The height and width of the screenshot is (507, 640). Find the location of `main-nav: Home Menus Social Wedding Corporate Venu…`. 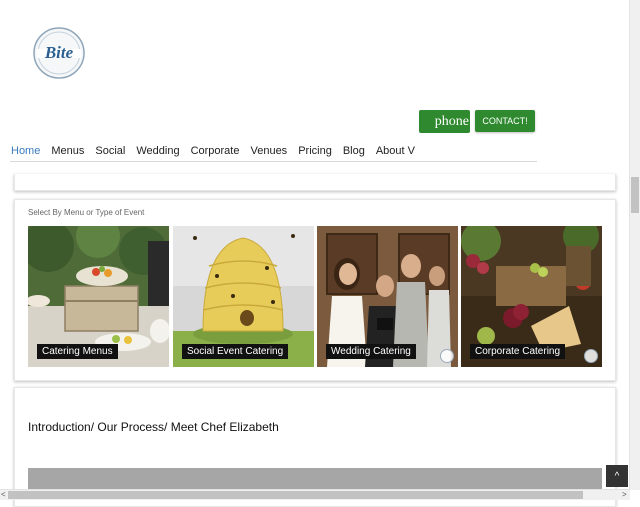

main-nav: Home Menus Social Wedding Corporate Venu… is located at coordinates (273, 152).